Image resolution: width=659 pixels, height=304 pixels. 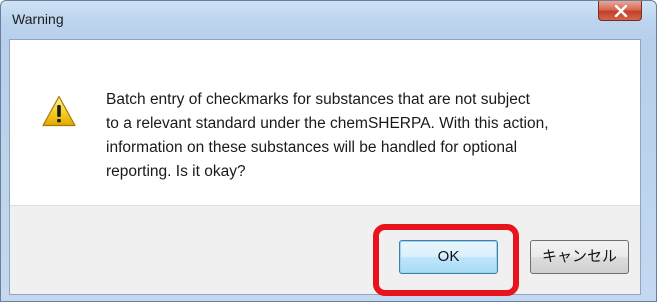 What do you see at coordinates (579, 257) in the screenshot?
I see `cancel-button: キャンセル` at bounding box center [579, 257].